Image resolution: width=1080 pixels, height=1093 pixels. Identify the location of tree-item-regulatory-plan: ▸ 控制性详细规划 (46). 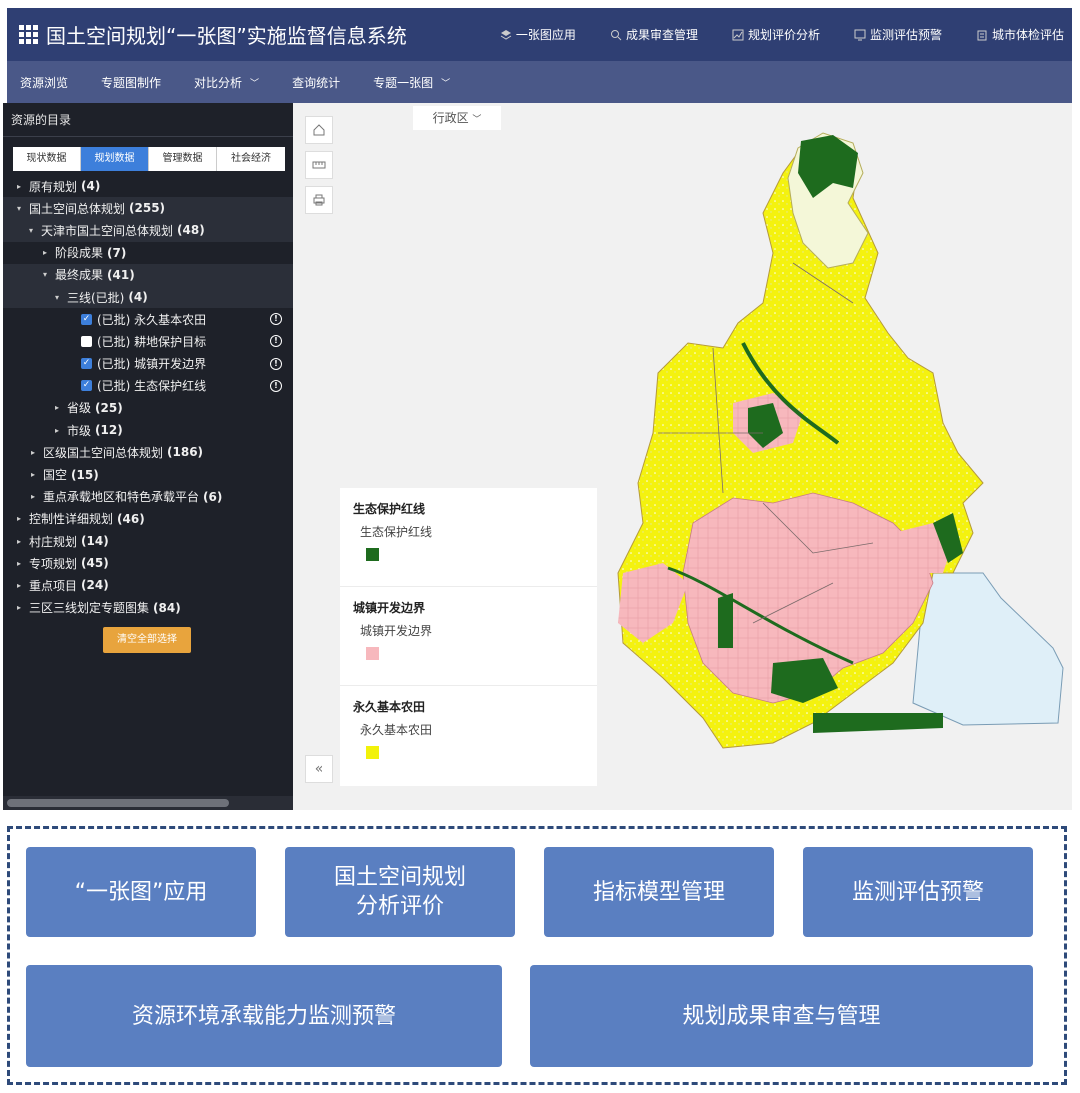
(148, 519).